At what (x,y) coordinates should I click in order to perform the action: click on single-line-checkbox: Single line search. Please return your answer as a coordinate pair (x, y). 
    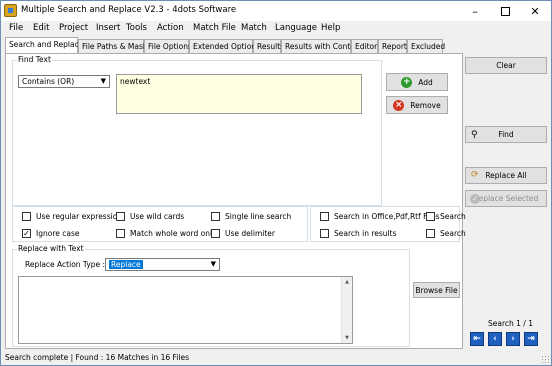
    Looking at the image, I should click on (251, 216).